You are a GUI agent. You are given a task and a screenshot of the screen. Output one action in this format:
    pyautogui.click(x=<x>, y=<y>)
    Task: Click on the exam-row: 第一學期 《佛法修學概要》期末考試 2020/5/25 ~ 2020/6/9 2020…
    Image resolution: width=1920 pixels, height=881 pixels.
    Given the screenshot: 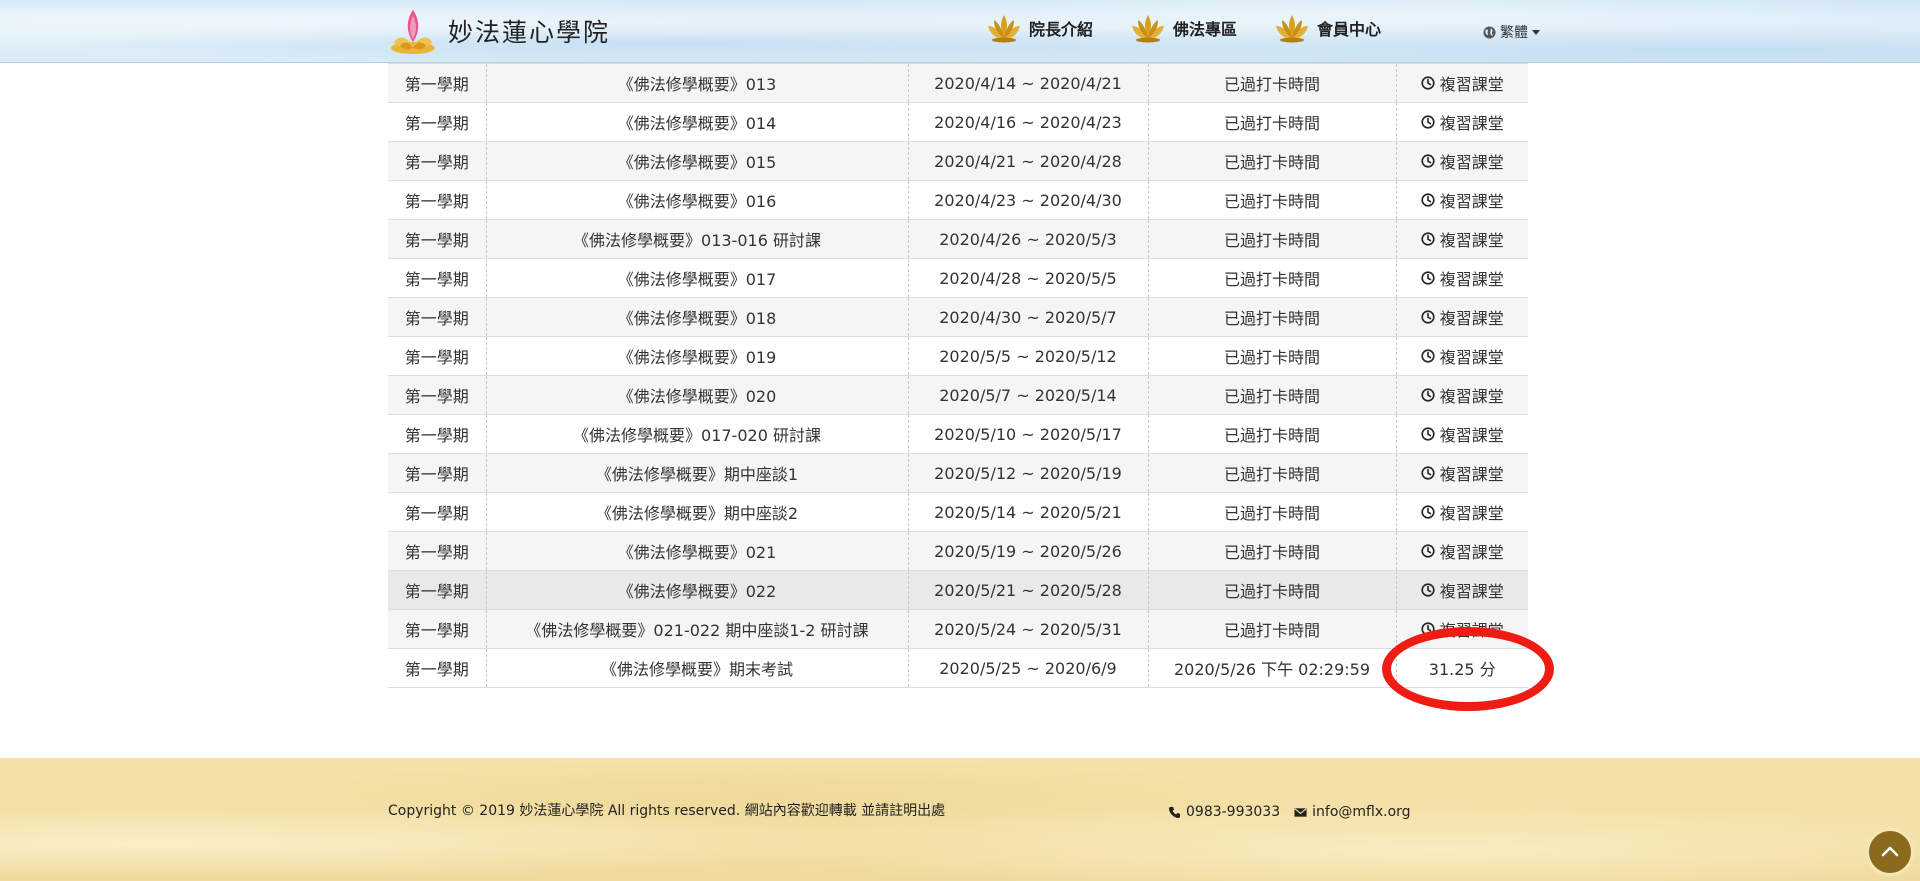 What is the action you would take?
    pyautogui.click(x=958, y=668)
    